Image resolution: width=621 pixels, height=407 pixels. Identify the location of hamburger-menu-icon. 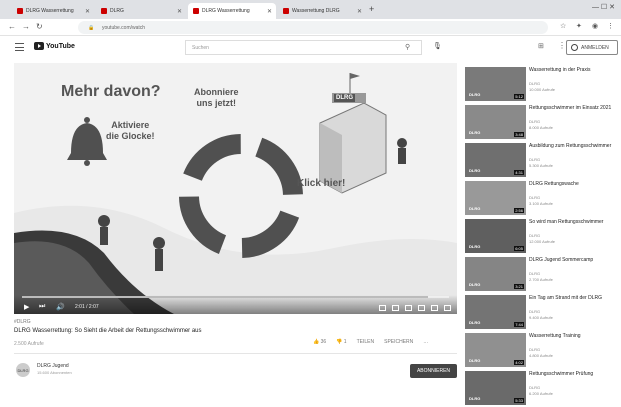
(19, 47).